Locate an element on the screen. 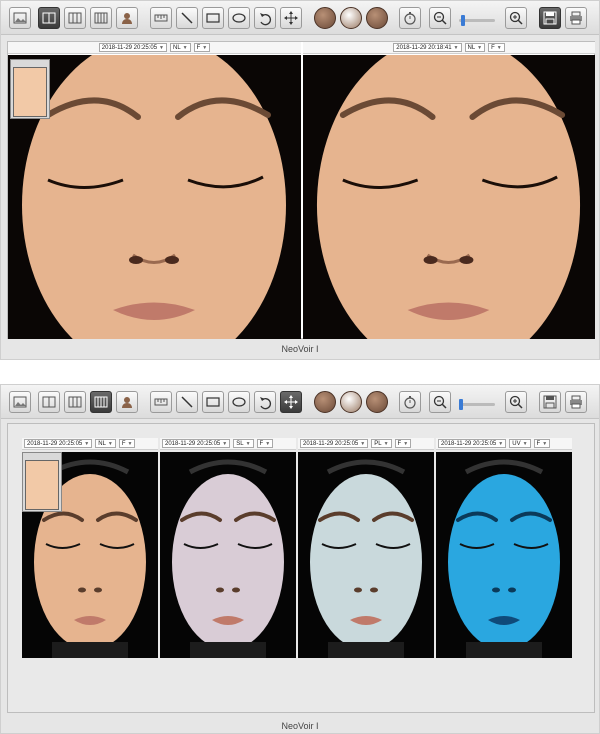 The width and height of the screenshot is (600, 734). pane-header: 2018-11-29 20:18:41 ▼ NL ▼ F ▼ is located at coordinates (449, 48).